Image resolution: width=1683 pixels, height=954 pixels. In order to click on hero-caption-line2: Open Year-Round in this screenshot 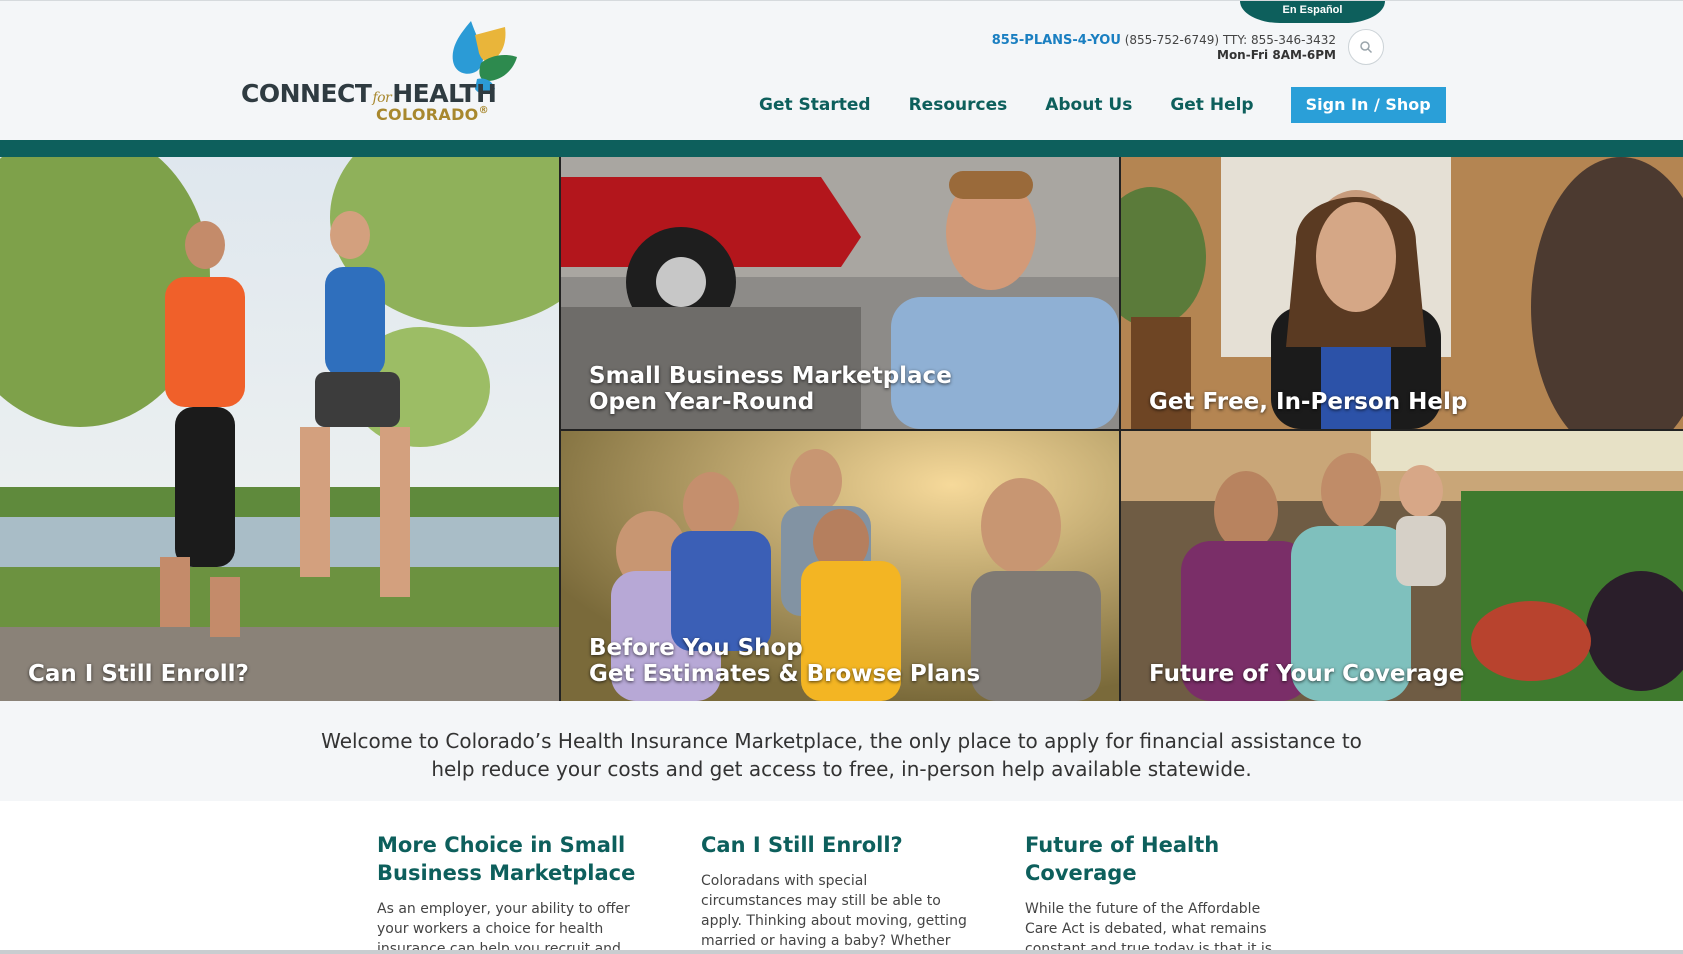, I will do `click(702, 402)`.